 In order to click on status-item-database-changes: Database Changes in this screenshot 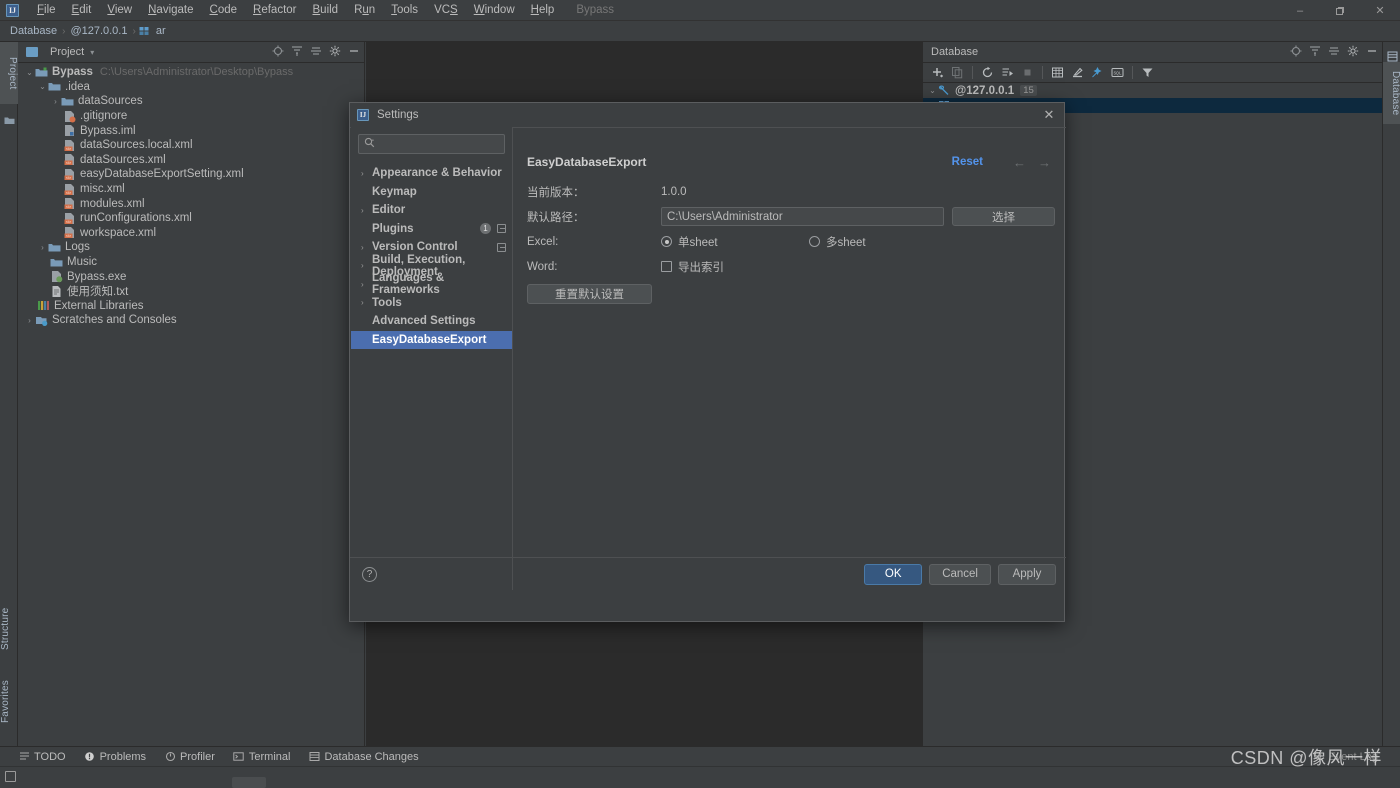, I will do `click(363, 757)`.